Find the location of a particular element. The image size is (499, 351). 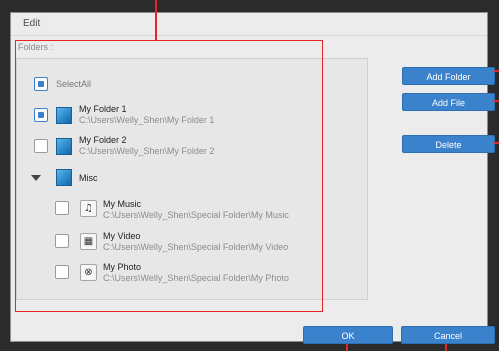

callout-line-add-folder is located at coordinates (496, 71).